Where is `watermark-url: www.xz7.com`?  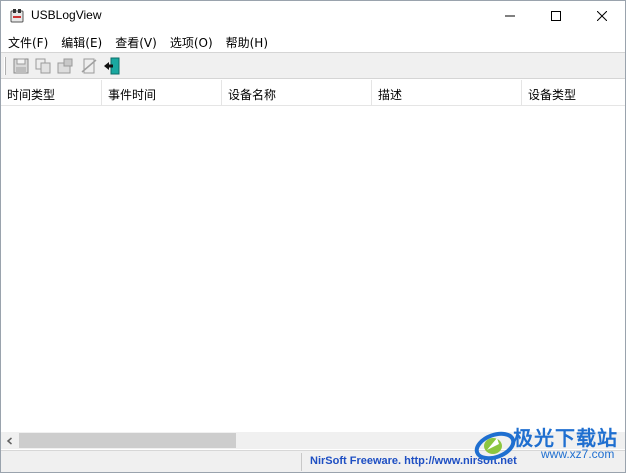 watermark-url: www.xz7.com is located at coordinates (578, 454).